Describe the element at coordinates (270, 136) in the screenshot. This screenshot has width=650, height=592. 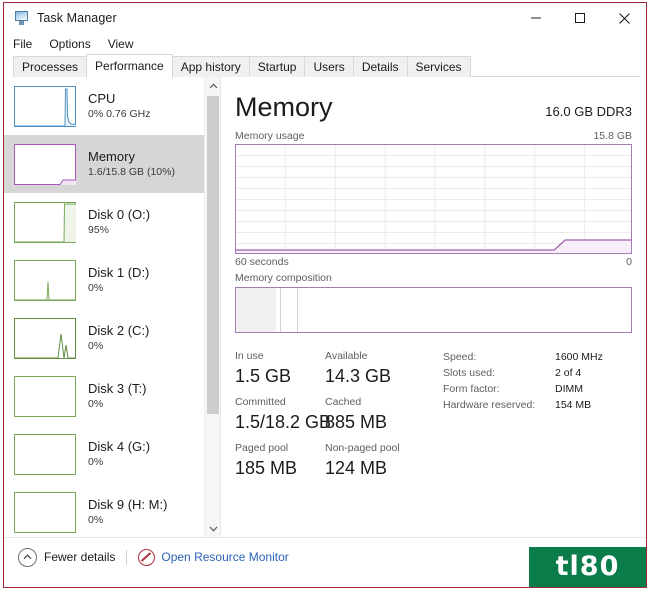
I see `usage-graph-label: Memory usage` at that location.